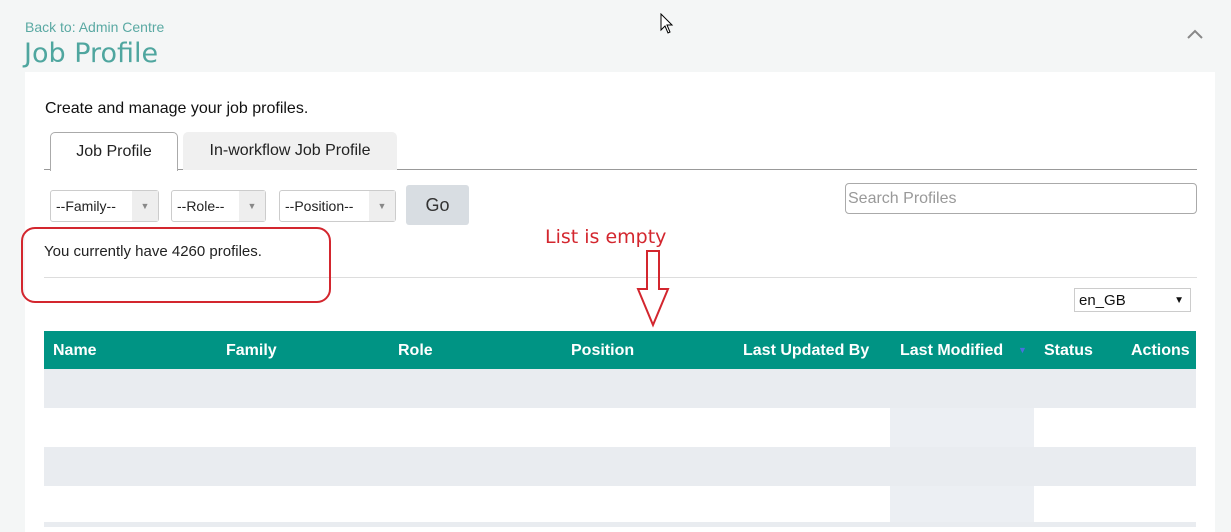 The width and height of the screenshot is (1231, 532). I want to click on role-select: --Role-- ▼, so click(218, 206).